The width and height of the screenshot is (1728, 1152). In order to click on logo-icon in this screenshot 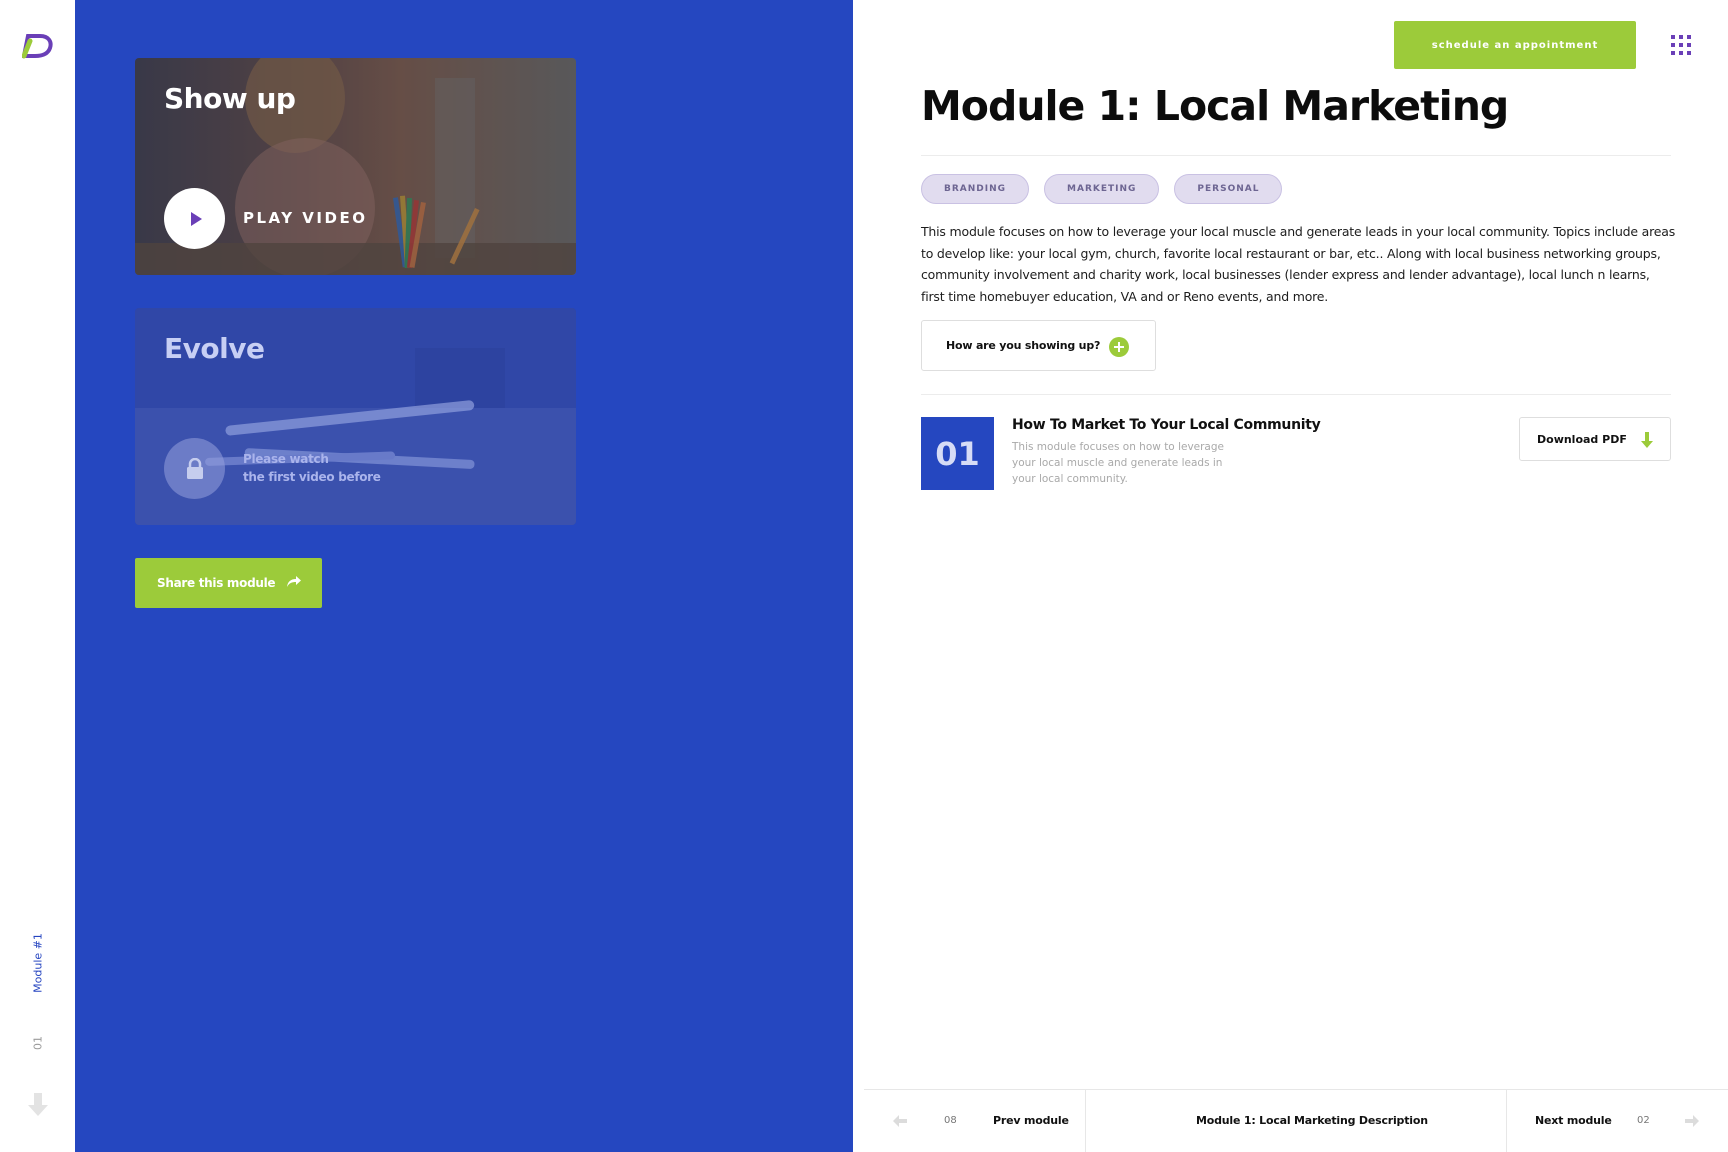, I will do `click(38, 46)`.